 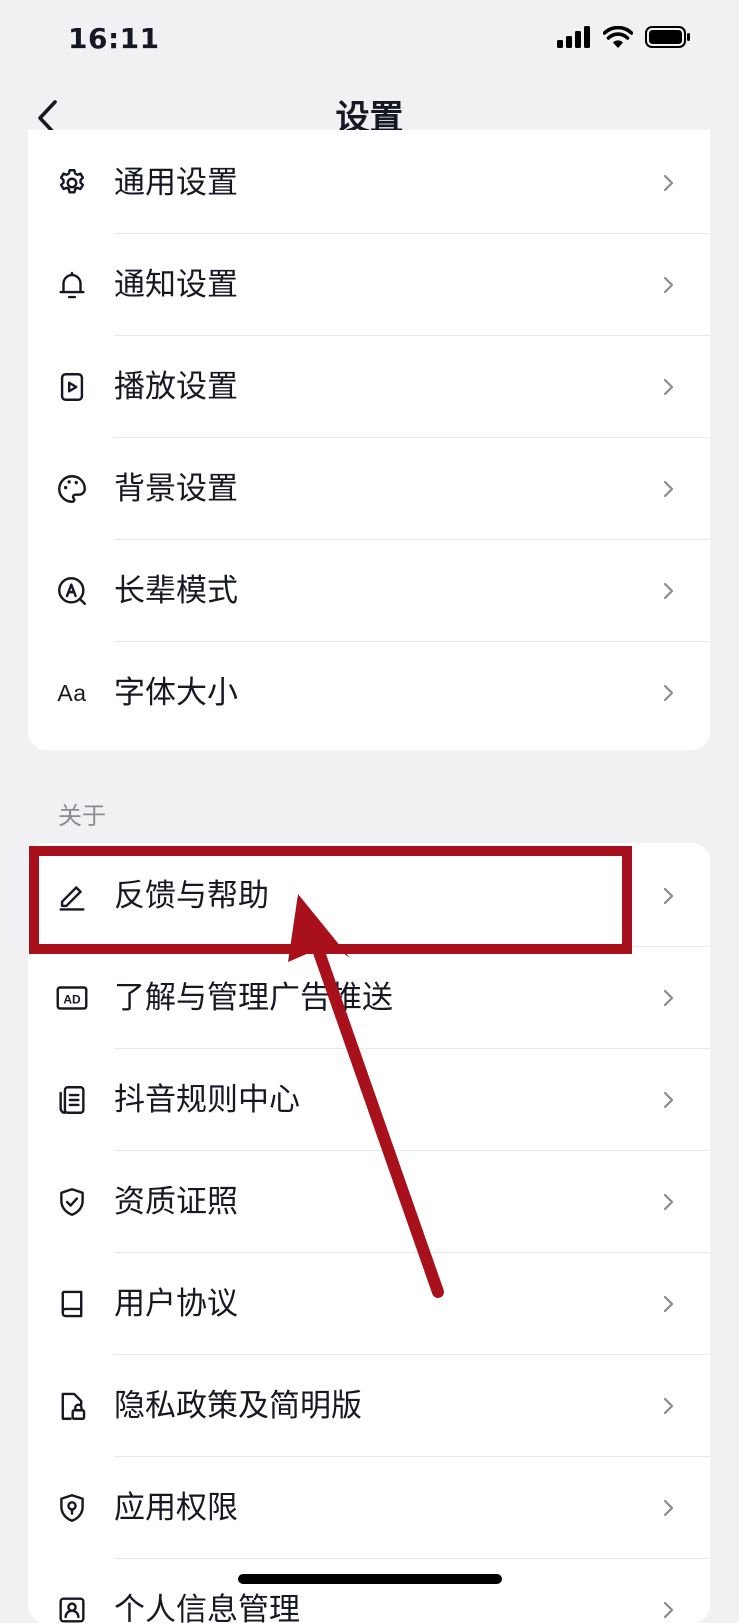 I want to click on play-icon, so click(x=72, y=387).